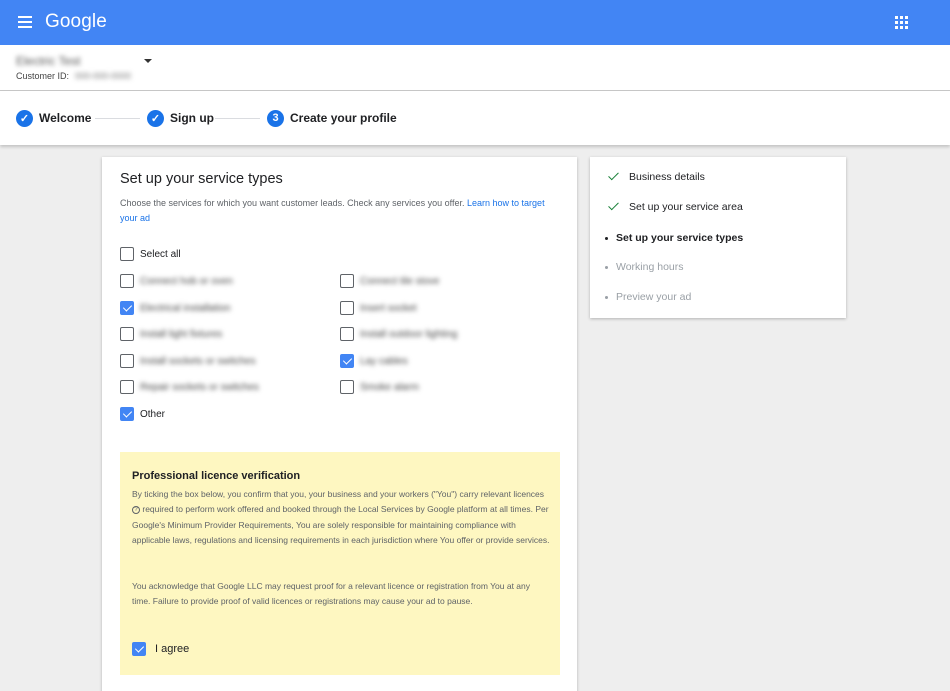 The width and height of the screenshot is (950, 691). Describe the element at coordinates (25, 22) in the screenshot. I see `hamburger-menu-icon` at that location.